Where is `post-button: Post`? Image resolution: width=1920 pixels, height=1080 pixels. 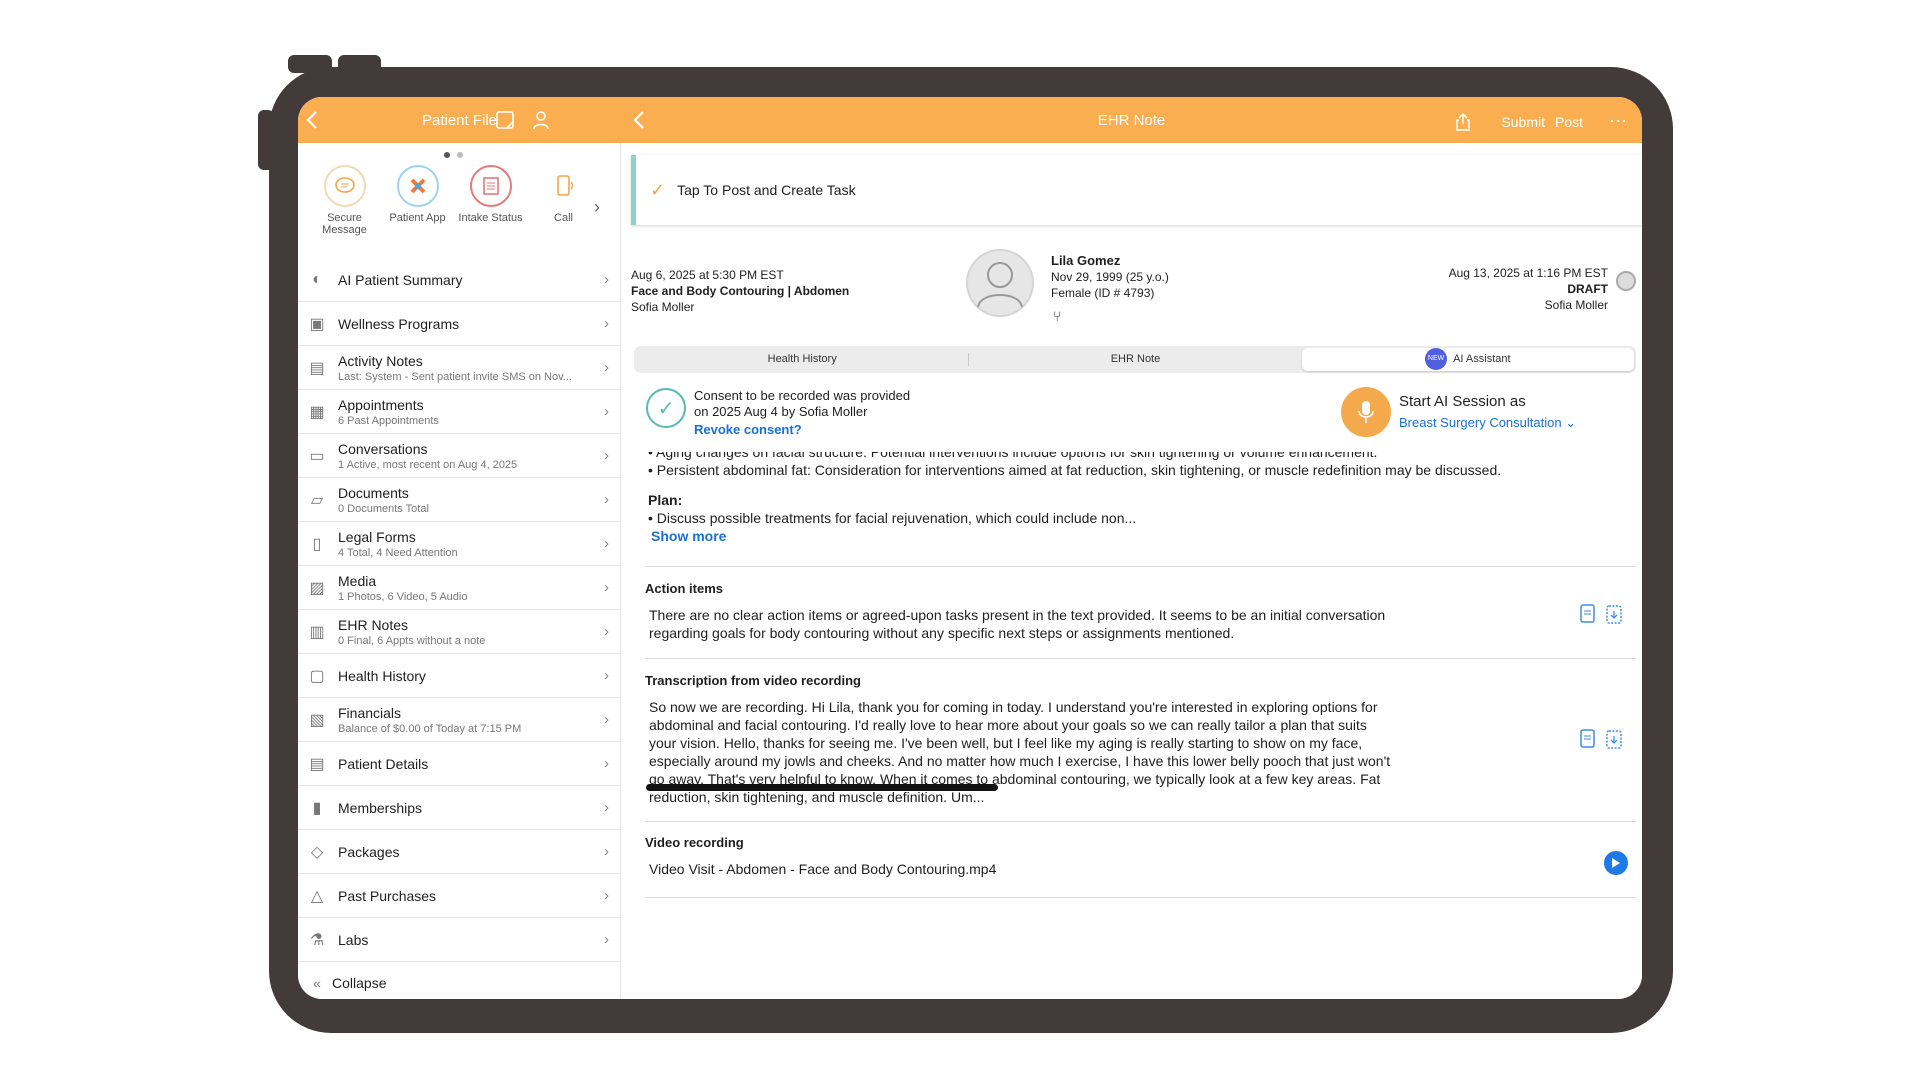 post-button: Post is located at coordinates (1569, 122).